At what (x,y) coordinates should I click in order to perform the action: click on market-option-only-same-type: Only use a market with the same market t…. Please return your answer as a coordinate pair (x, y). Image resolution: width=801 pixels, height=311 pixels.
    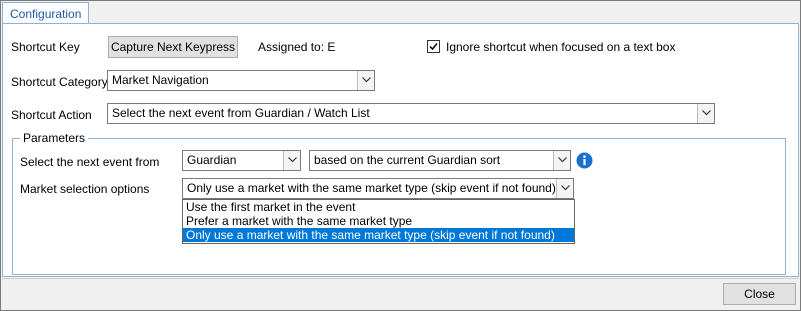
    Looking at the image, I should click on (378, 235).